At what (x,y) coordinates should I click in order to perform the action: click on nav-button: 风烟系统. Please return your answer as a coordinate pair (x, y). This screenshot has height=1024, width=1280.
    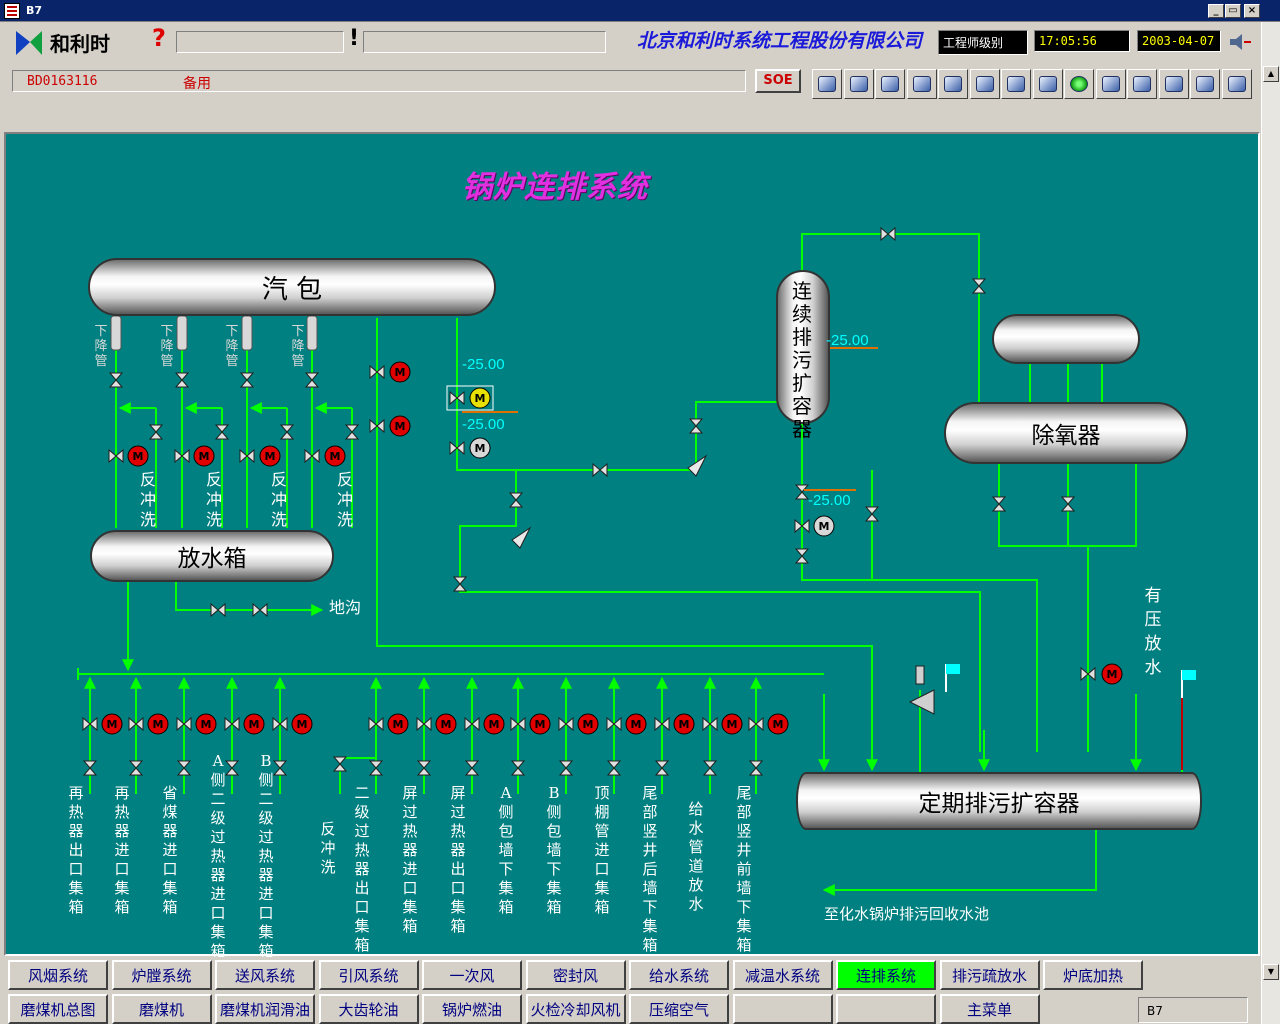
    Looking at the image, I should click on (58, 975).